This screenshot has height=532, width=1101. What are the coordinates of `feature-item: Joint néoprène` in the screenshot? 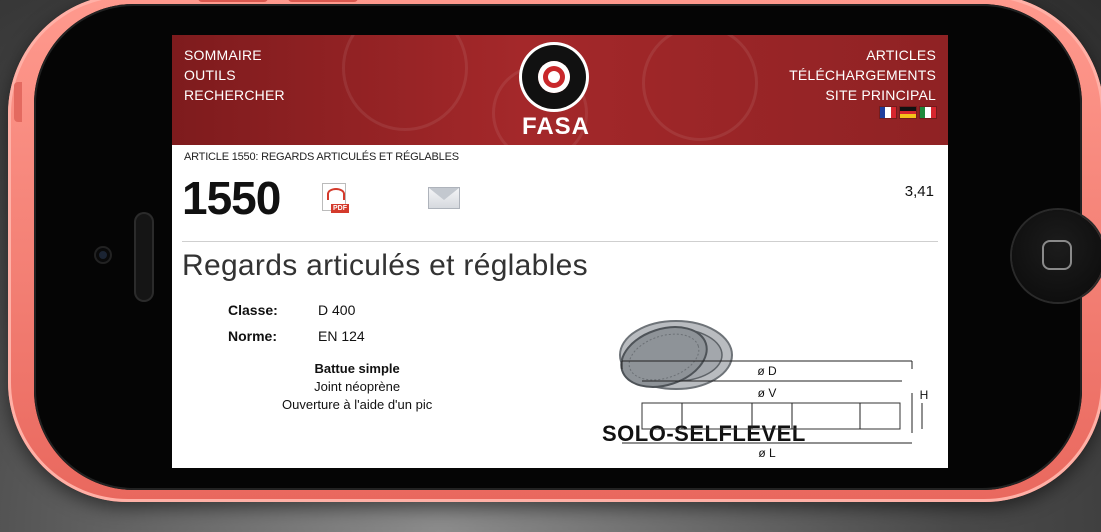 It's located at (357, 386).